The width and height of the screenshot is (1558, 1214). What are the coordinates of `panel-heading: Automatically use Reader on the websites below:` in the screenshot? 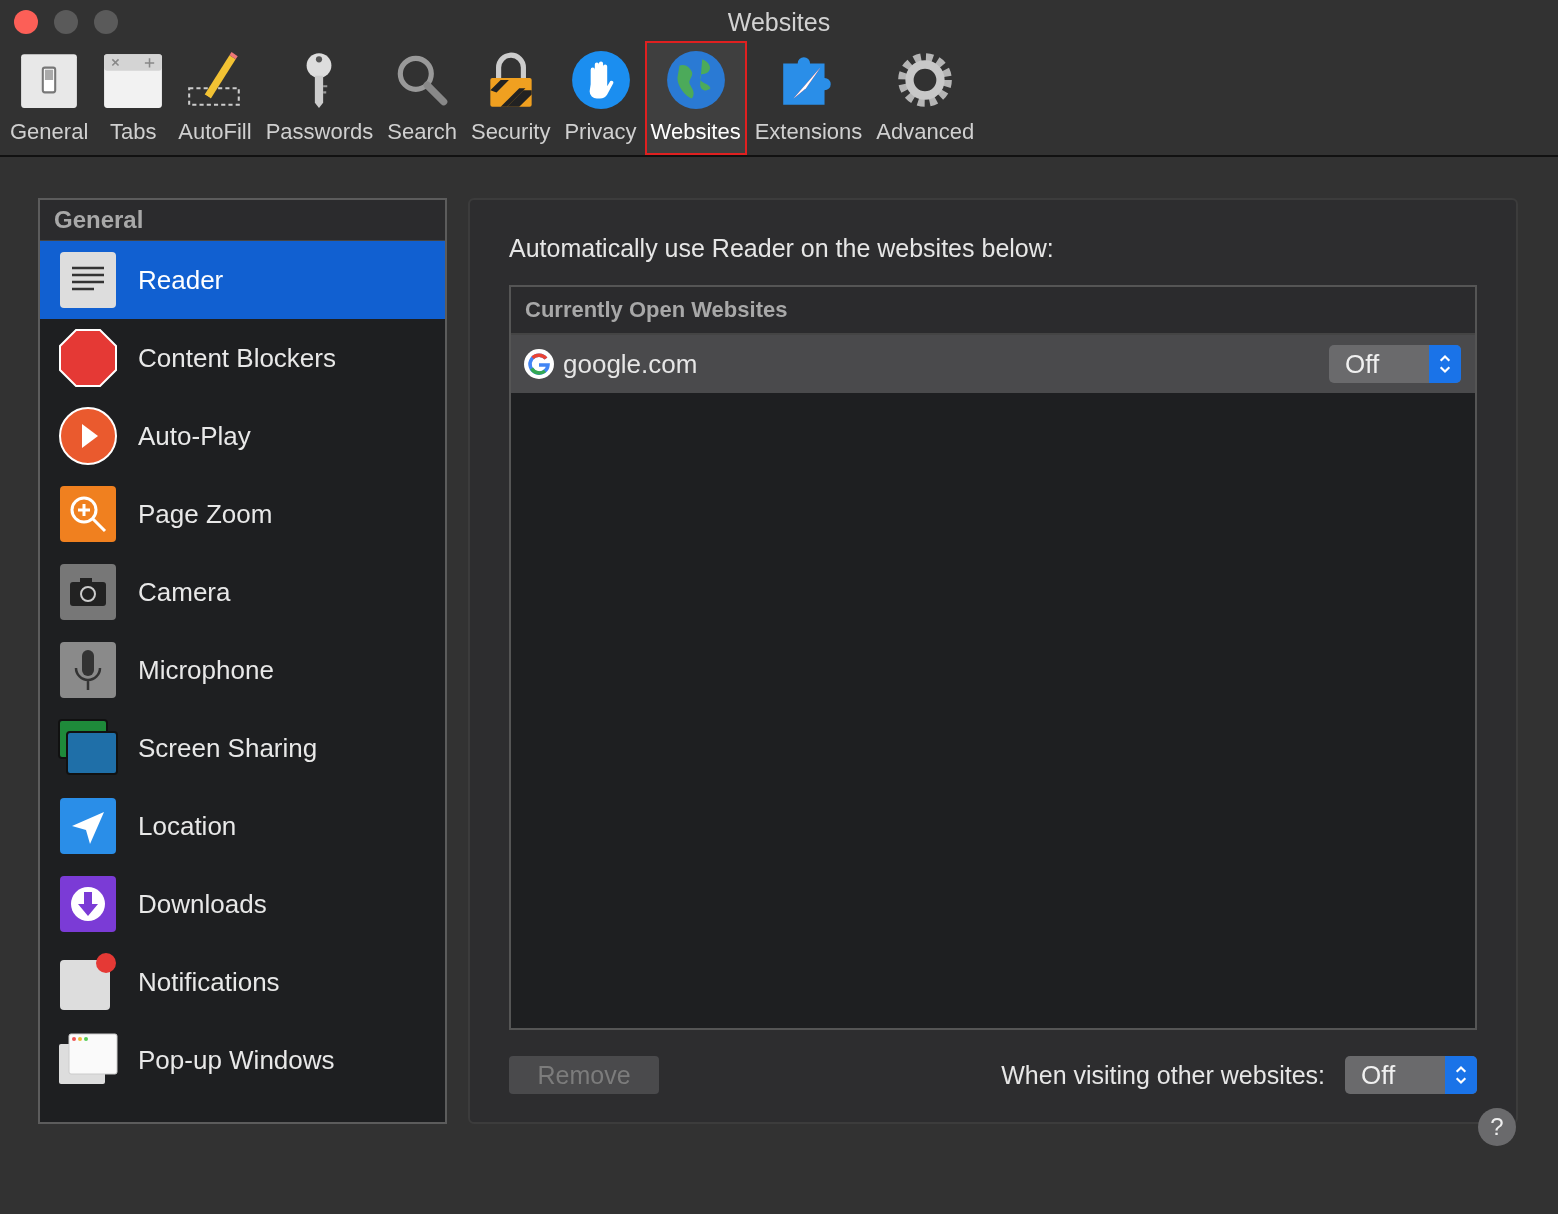 It's located at (782, 248).